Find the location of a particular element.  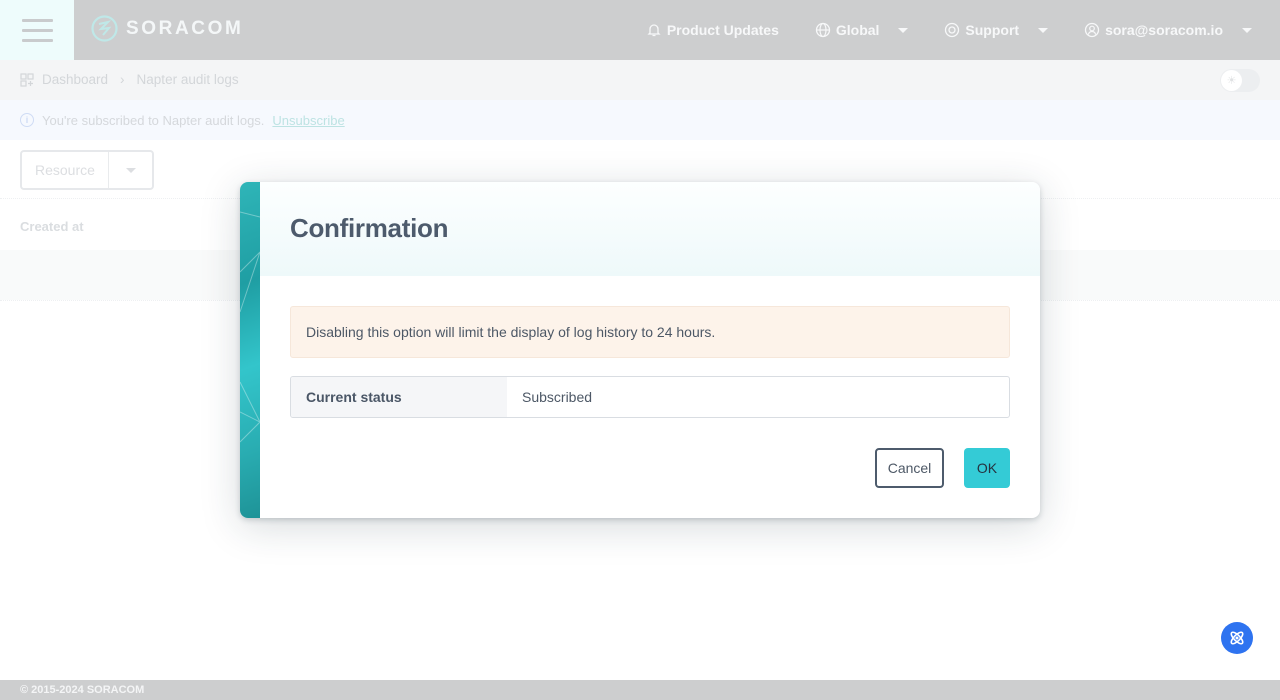

region-label: Global is located at coordinates (857, 30).